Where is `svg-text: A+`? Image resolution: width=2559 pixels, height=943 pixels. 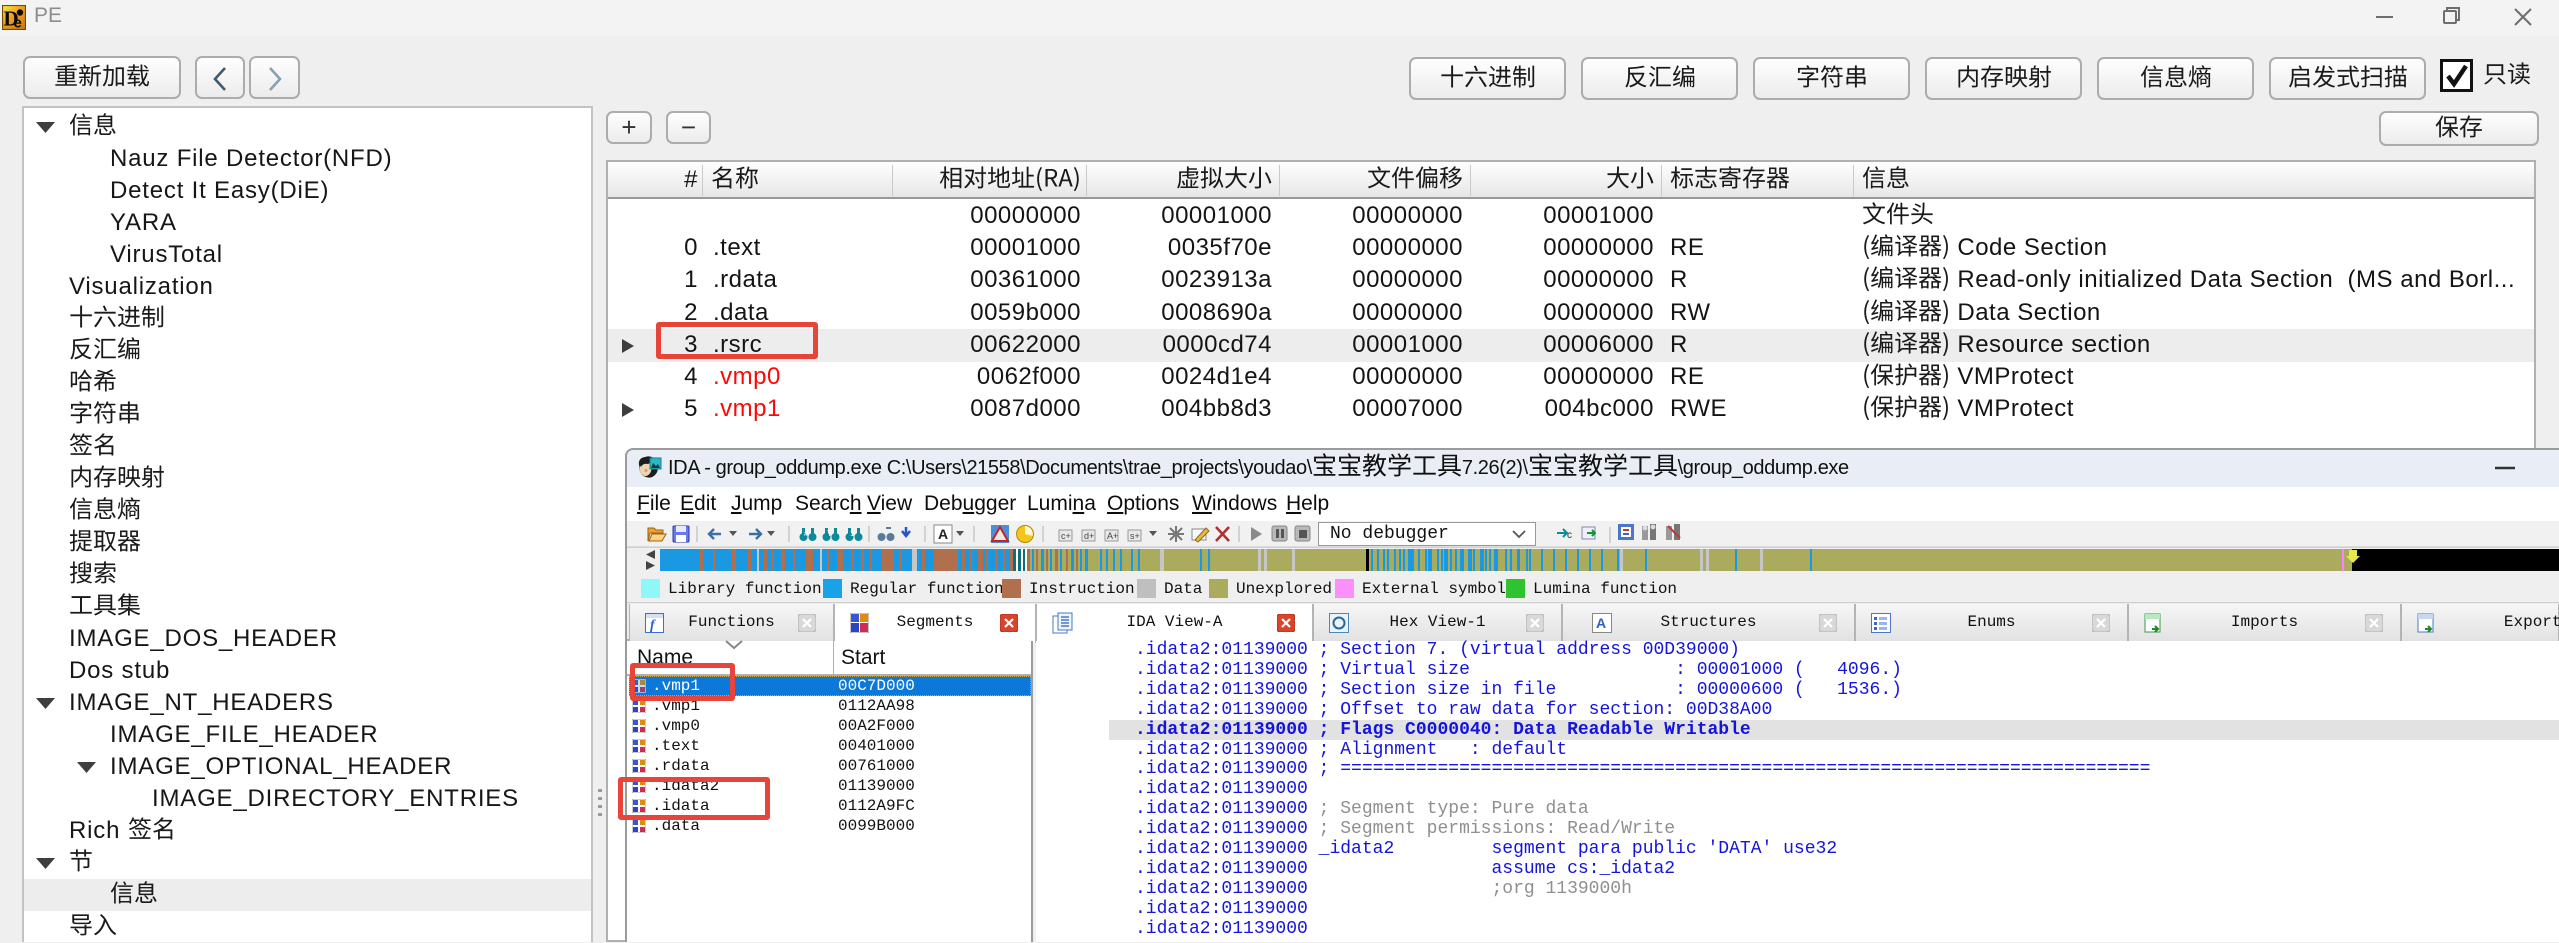 svg-text: A+ is located at coordinates (1112, 536).